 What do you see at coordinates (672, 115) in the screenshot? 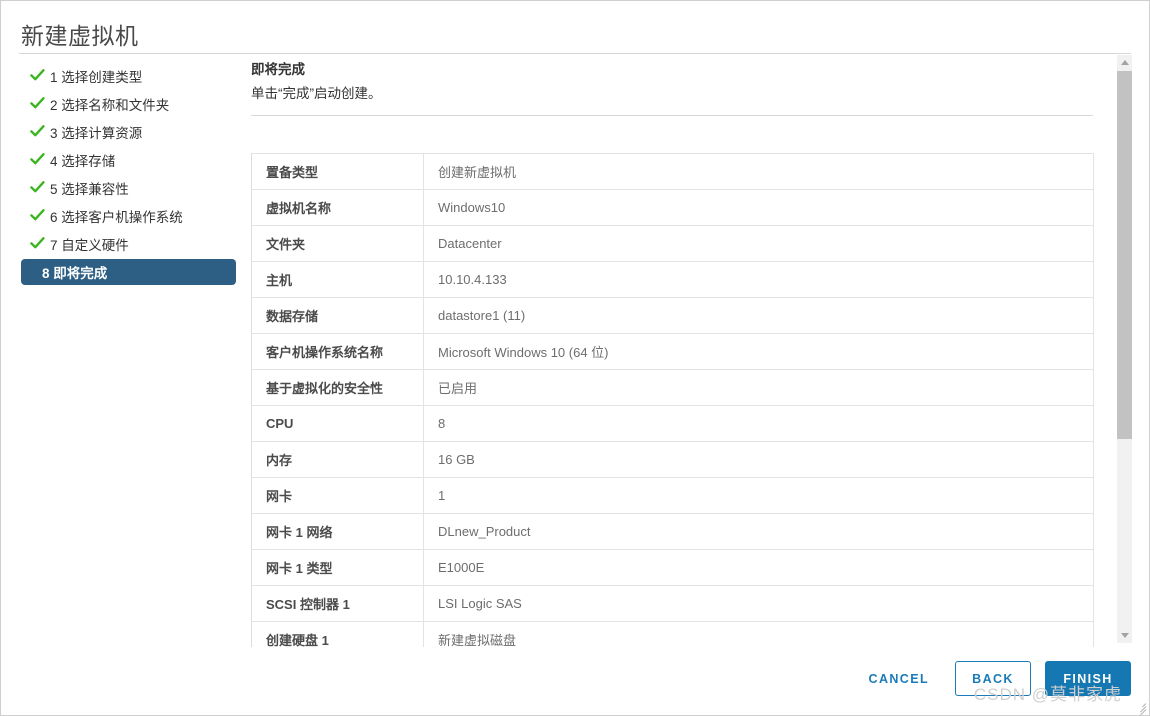
I see `pane-divider` at bounding box center [672, 115].